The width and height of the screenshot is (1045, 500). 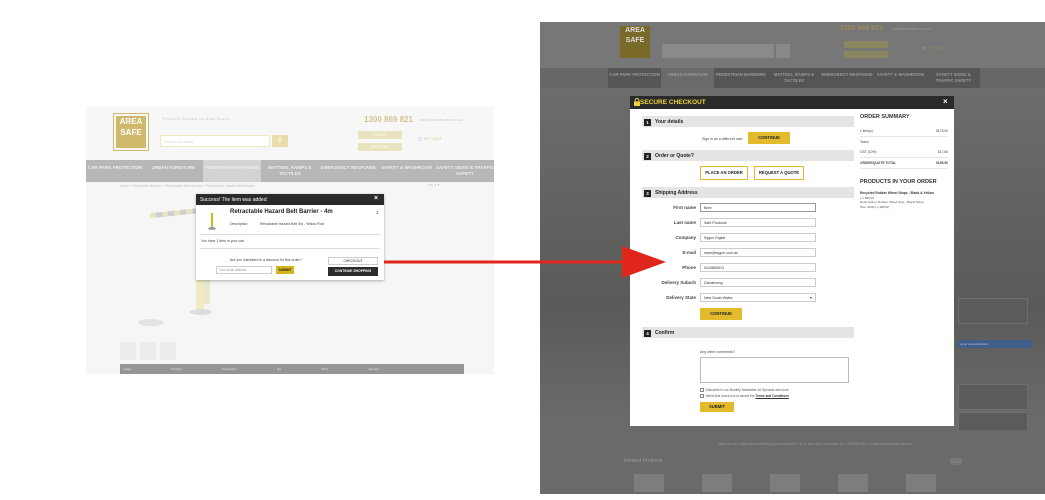 What do you see at coordinates (769, 138) in the screenshot?
I see `details-continue-button: CONTINUE` at bounding box center [769, 138].